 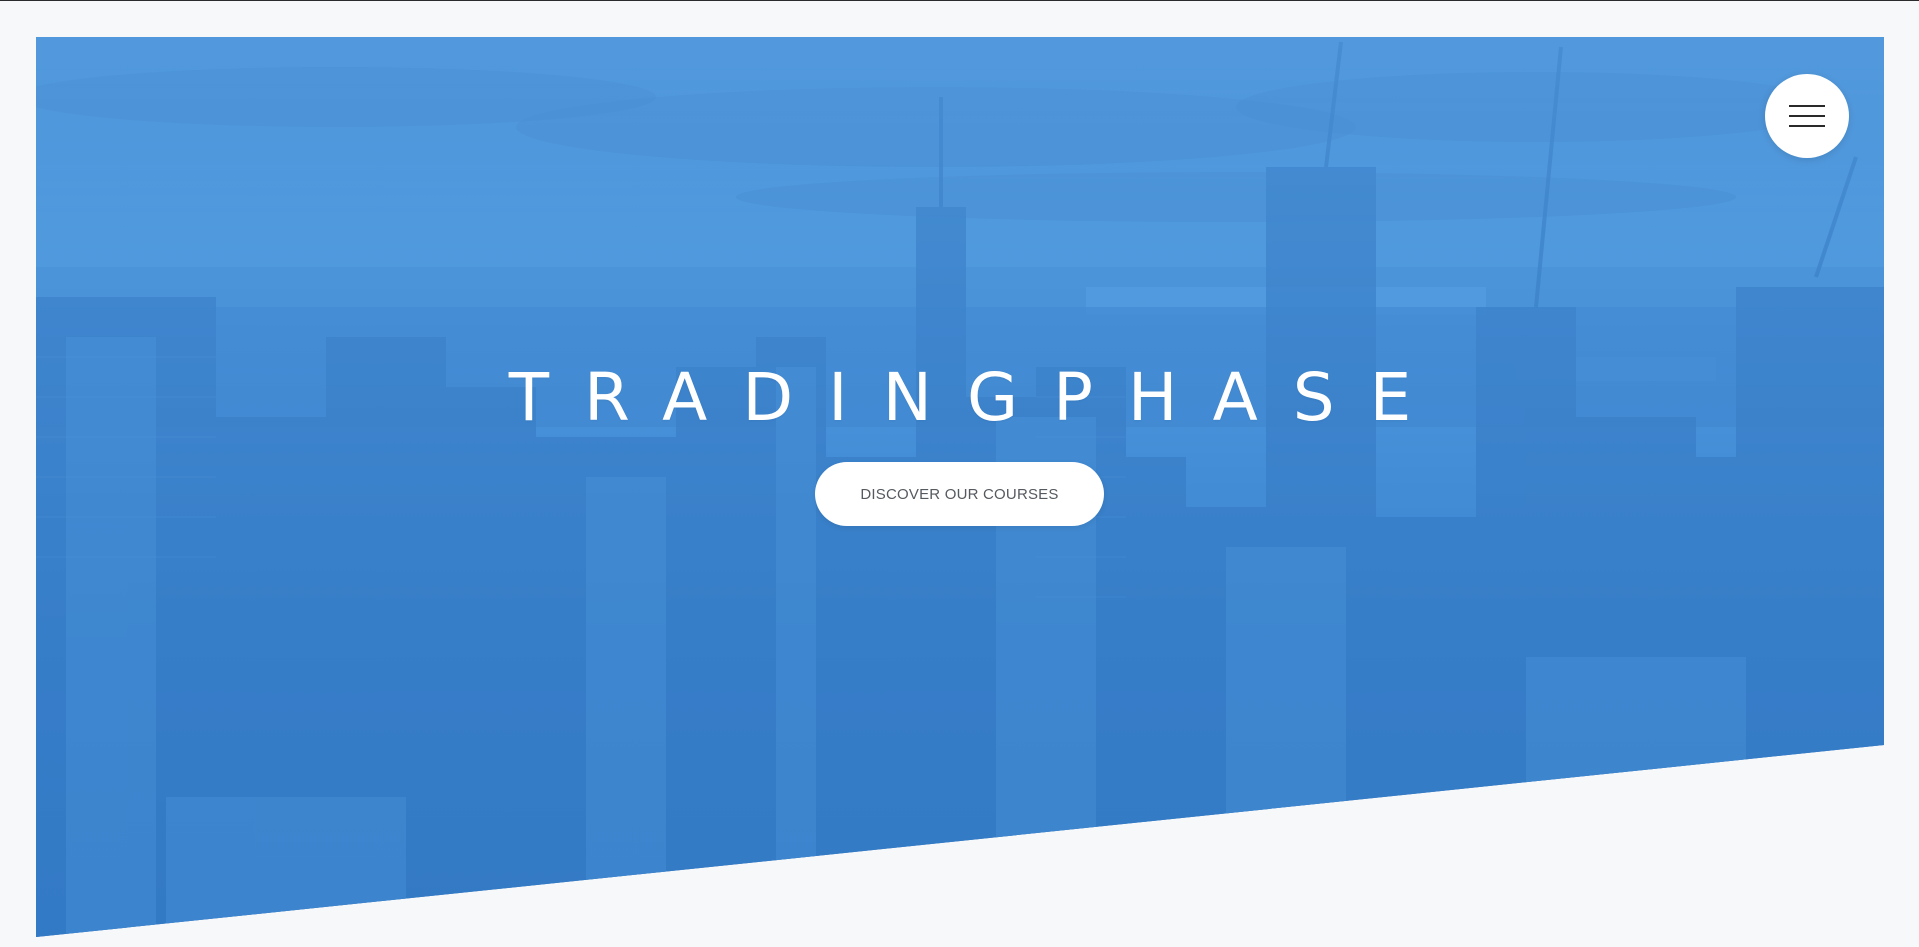 I want to click on menu-button, so click(x=1807, y=116).